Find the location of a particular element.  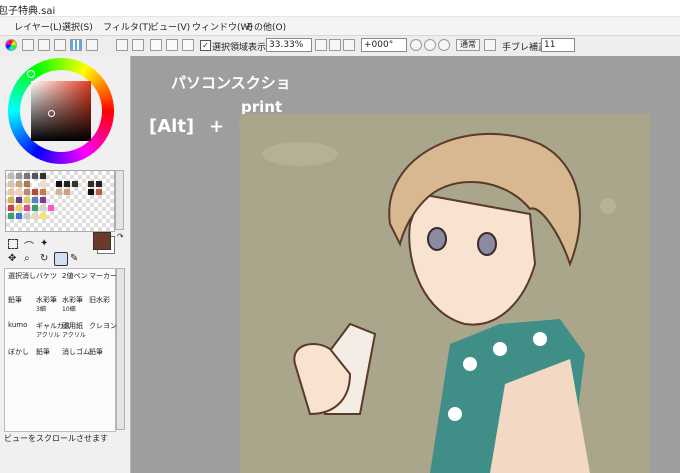

rotate-left-icon is located at coordinates (416, 45).